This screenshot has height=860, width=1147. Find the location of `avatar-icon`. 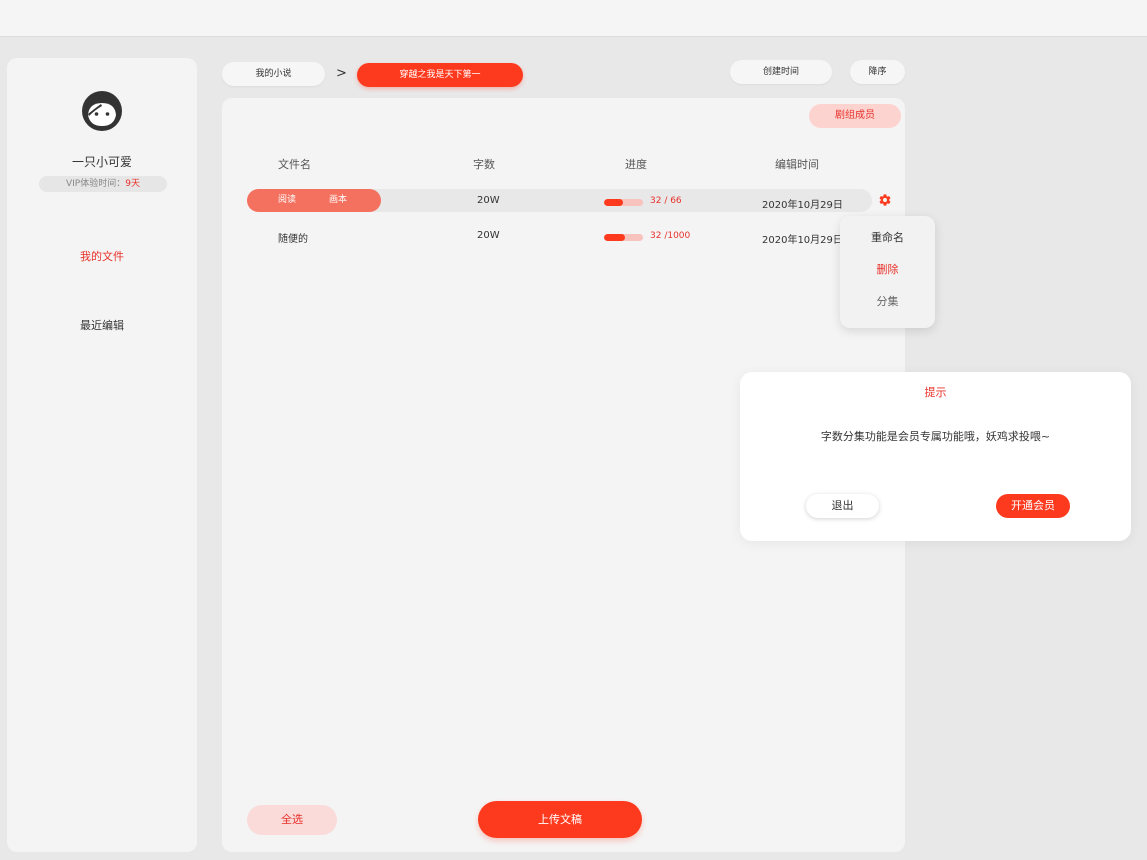

avatar-icon is located at coordinates (102, 111).